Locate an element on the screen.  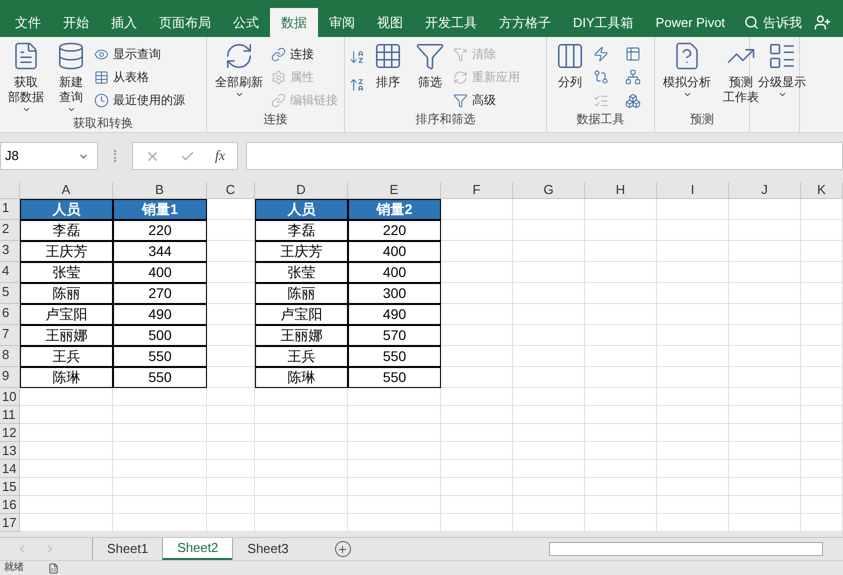
row-header: 1 is located at coordinates (10, 209).